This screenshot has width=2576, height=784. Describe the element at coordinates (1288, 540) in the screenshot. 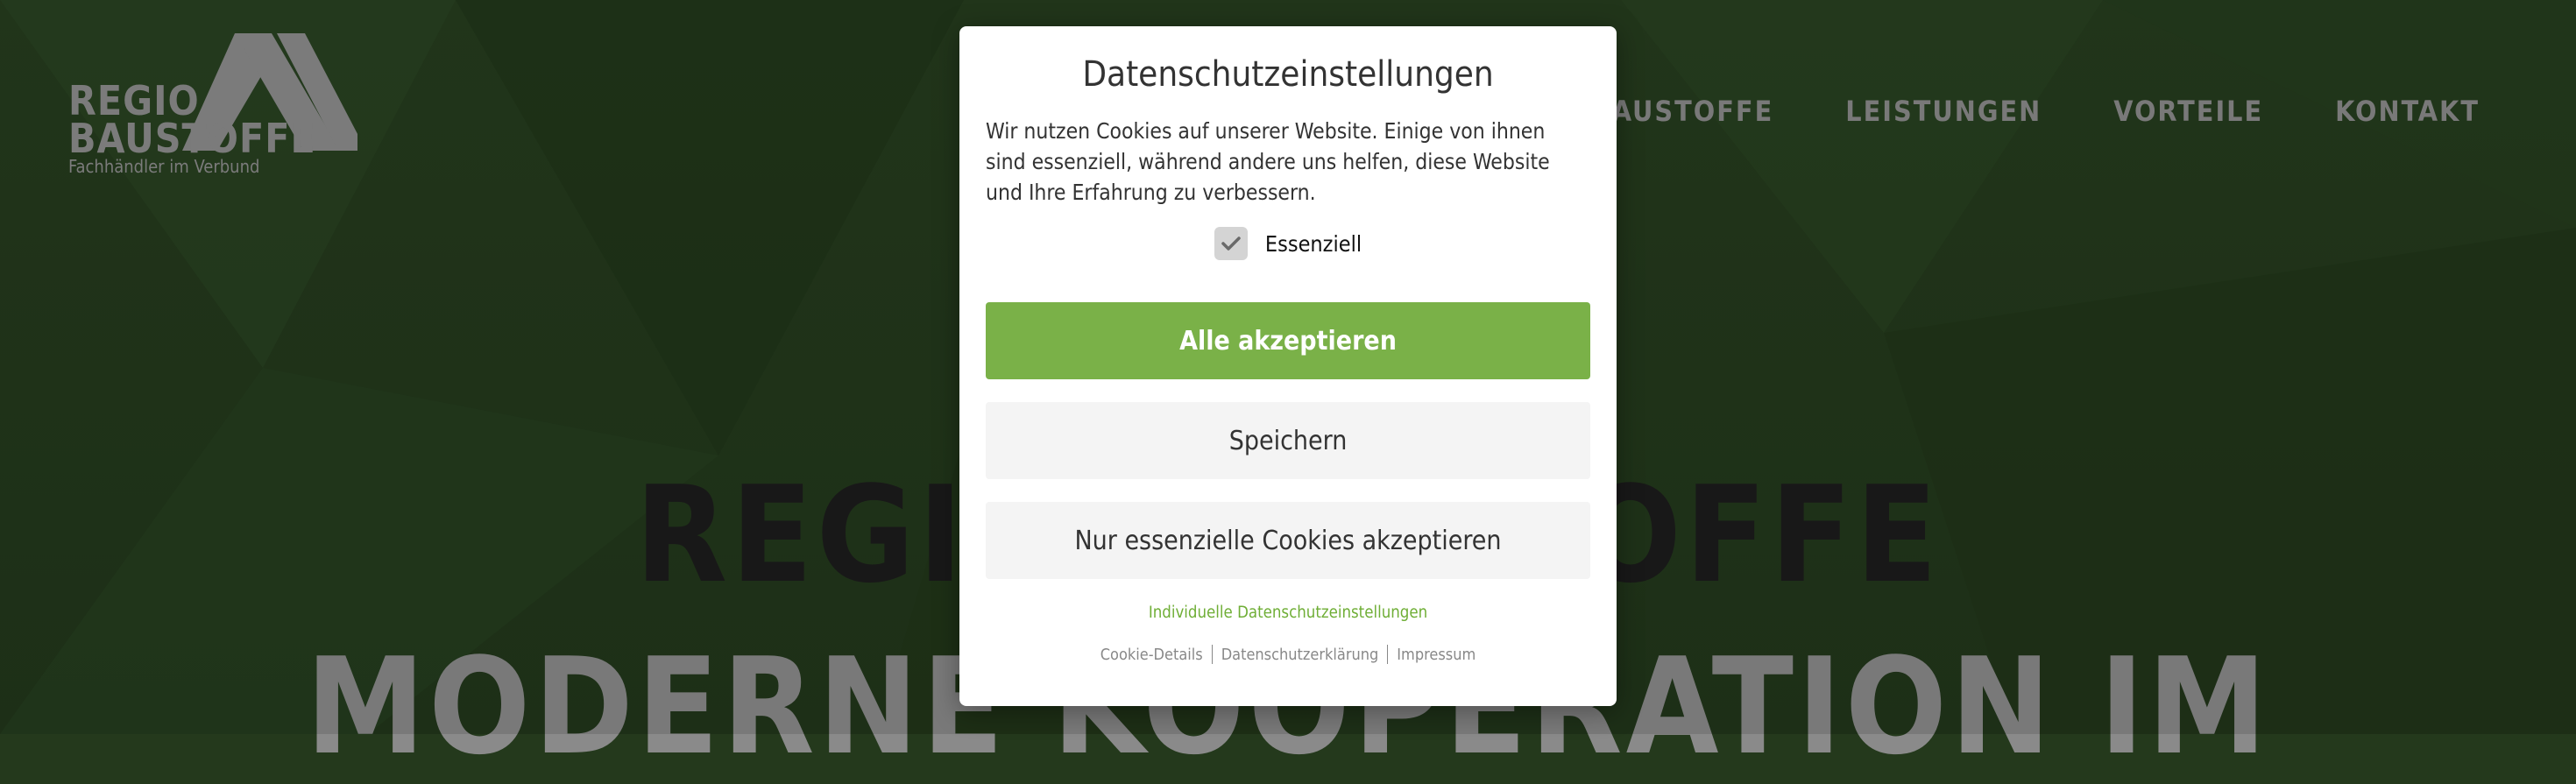

I see `accept-essential-only-button: Nur essenzielle Cookies akzeptieren` at that location.